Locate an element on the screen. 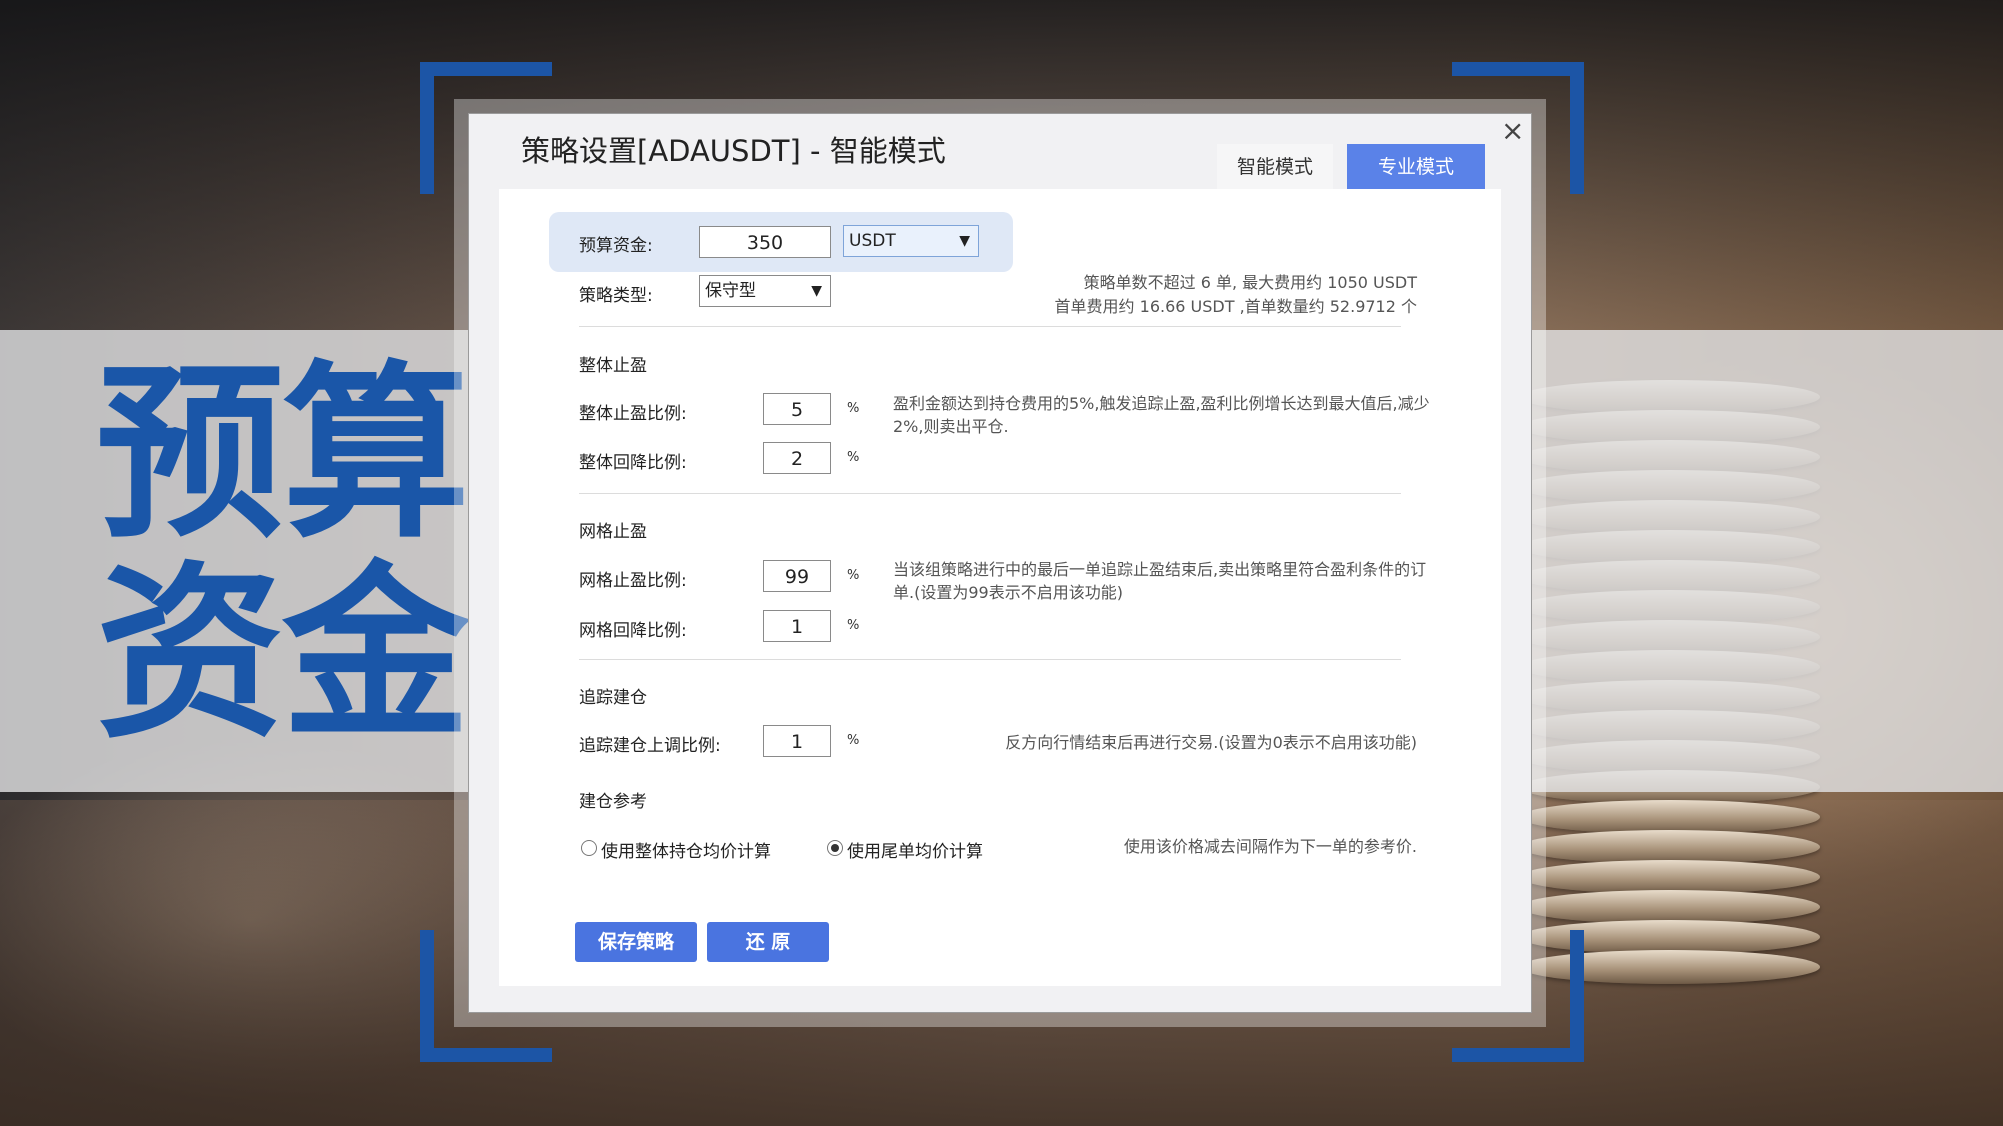 The image size is (2003, 1126). reset-button: 还 原 is located at coordinates (768, 942).